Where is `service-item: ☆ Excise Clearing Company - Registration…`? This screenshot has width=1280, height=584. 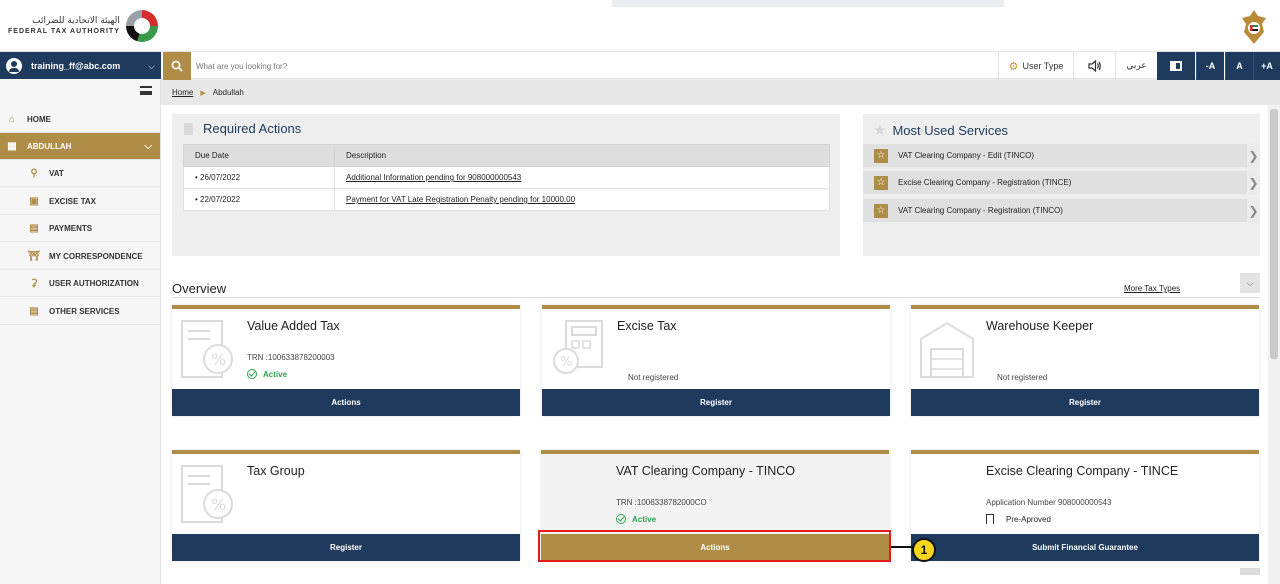
service-item: ☆ Excise Clearing Company - Registration… is located at coordinates (1061, 183).